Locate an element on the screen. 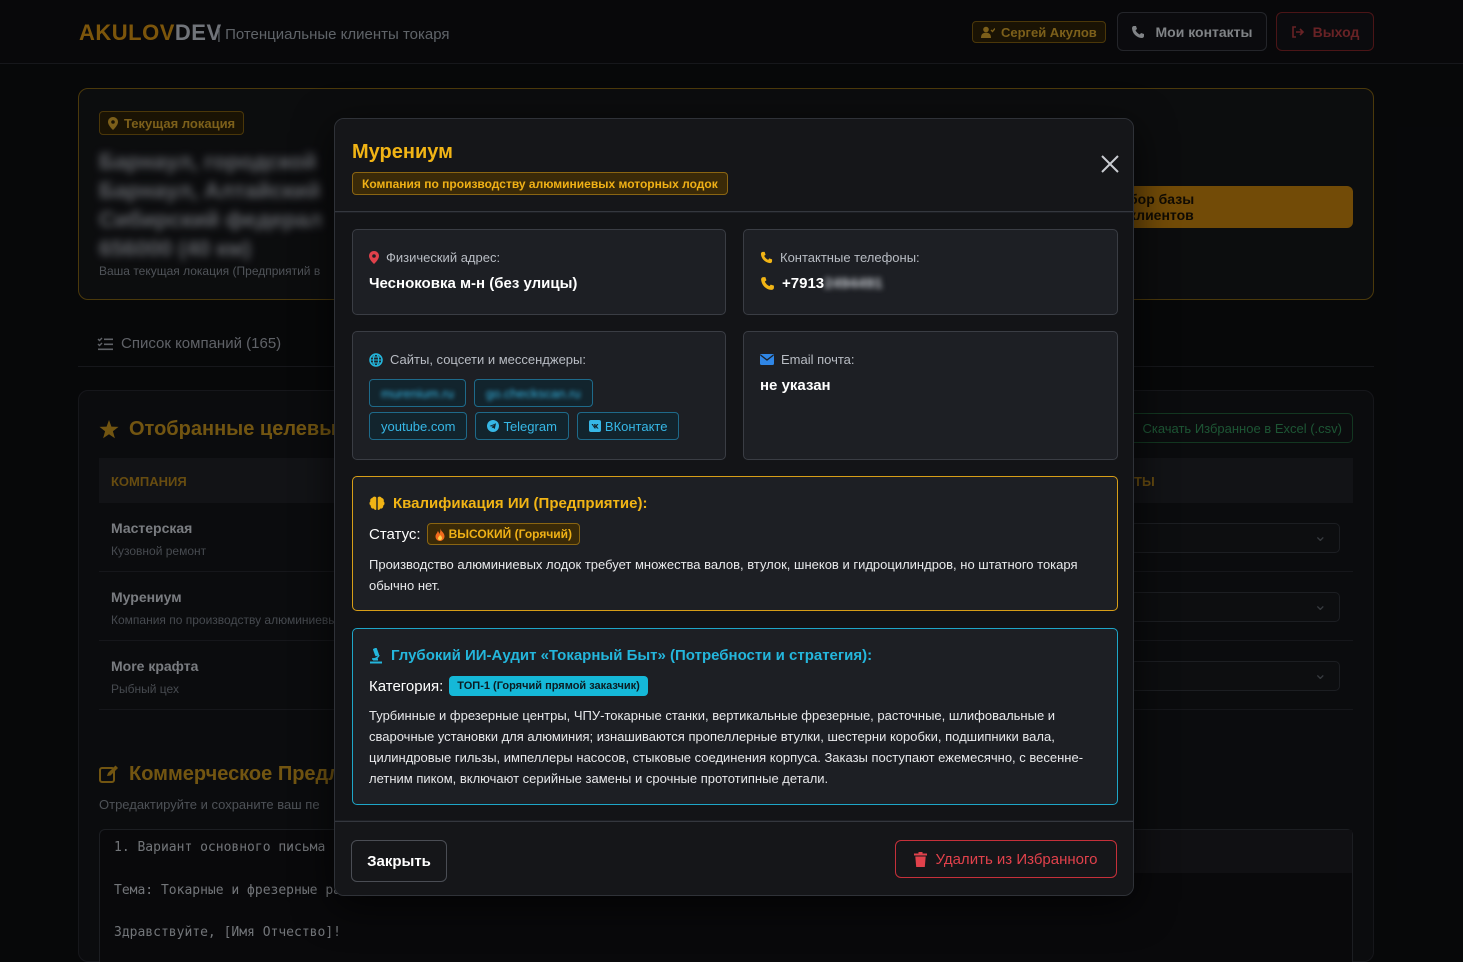 Image resolution: width=1463 pixels, height=962 pixels. telegram-link: Telegram is located at coordinates (522, 426).